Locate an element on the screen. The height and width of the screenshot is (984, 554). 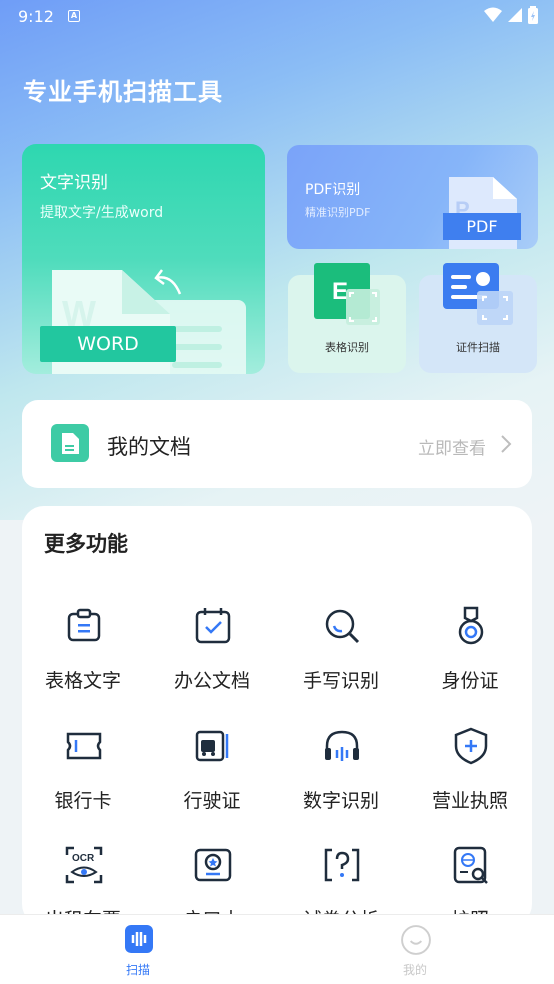
status-icons is located at coordinates (511, 15).